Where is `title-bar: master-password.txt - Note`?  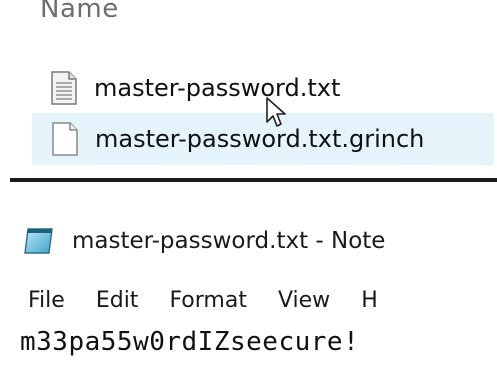
title-bar: master-password.txt - Note is located at coordinates (257, 241).